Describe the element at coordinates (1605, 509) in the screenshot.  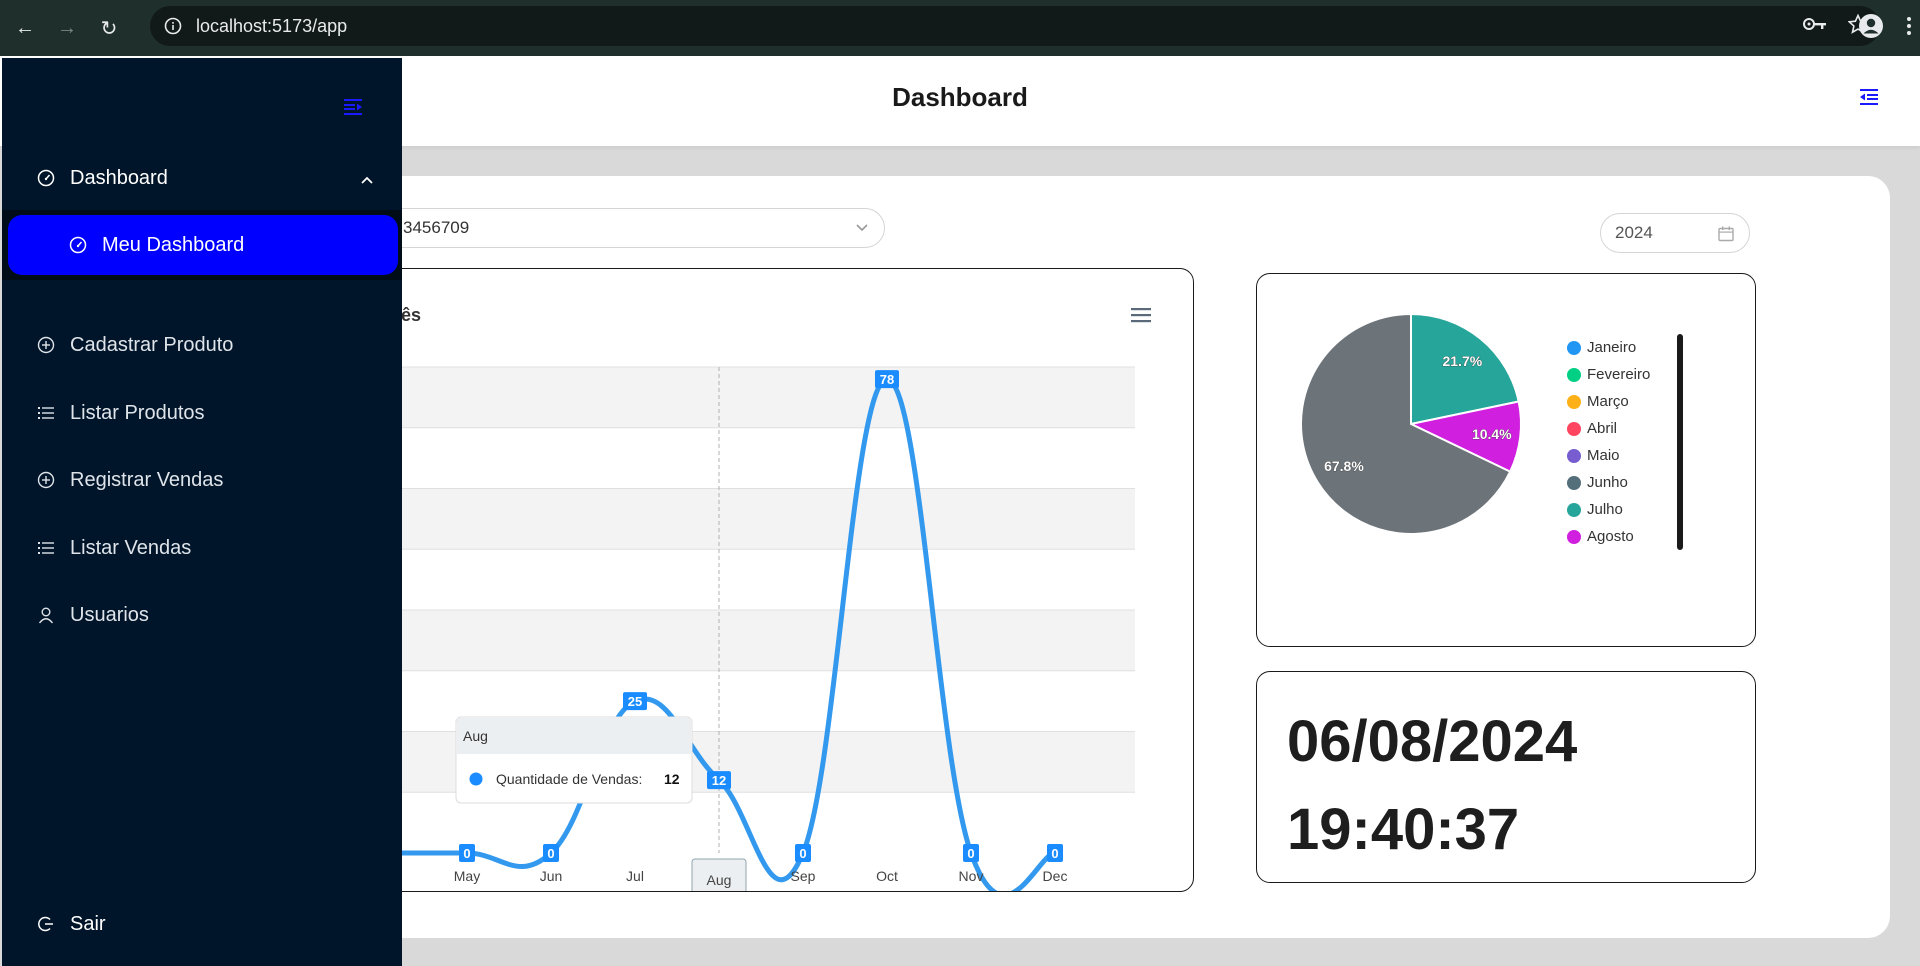
I see `legend-label: Julho` at that location.